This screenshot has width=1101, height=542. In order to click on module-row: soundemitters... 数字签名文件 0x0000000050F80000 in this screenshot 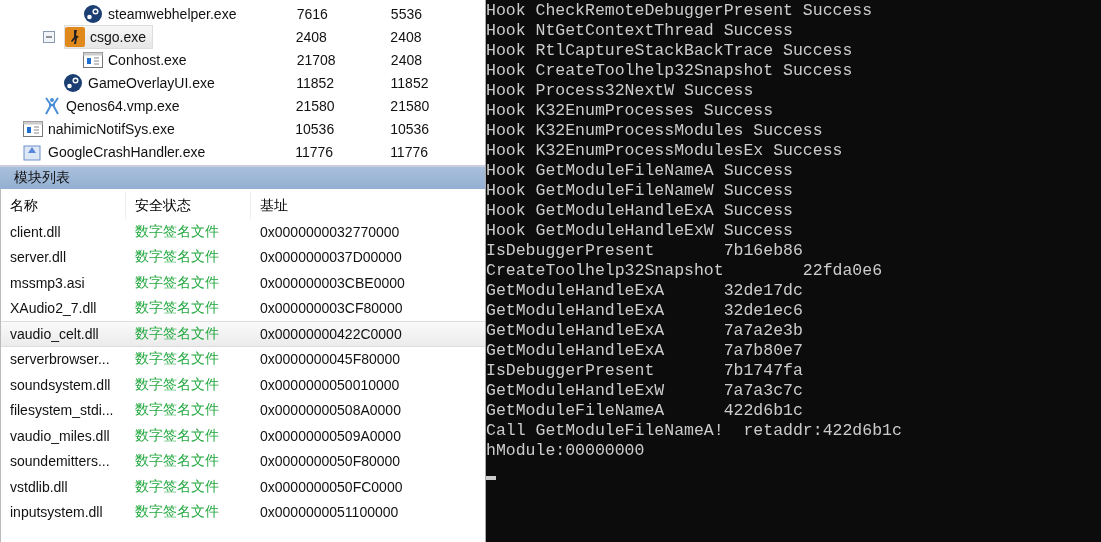, I will do `click(243, 461)`.